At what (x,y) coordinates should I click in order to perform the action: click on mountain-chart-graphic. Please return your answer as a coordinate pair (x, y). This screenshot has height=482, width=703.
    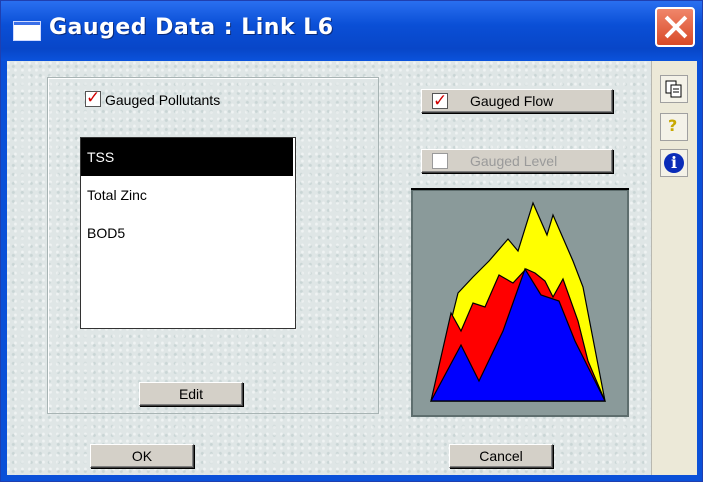
    Looking at the image, I should click on (517, 301).